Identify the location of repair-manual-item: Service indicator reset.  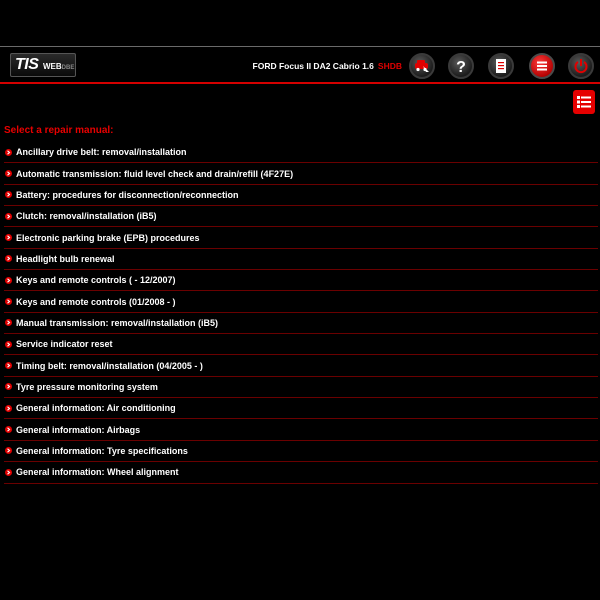
(301, 345).